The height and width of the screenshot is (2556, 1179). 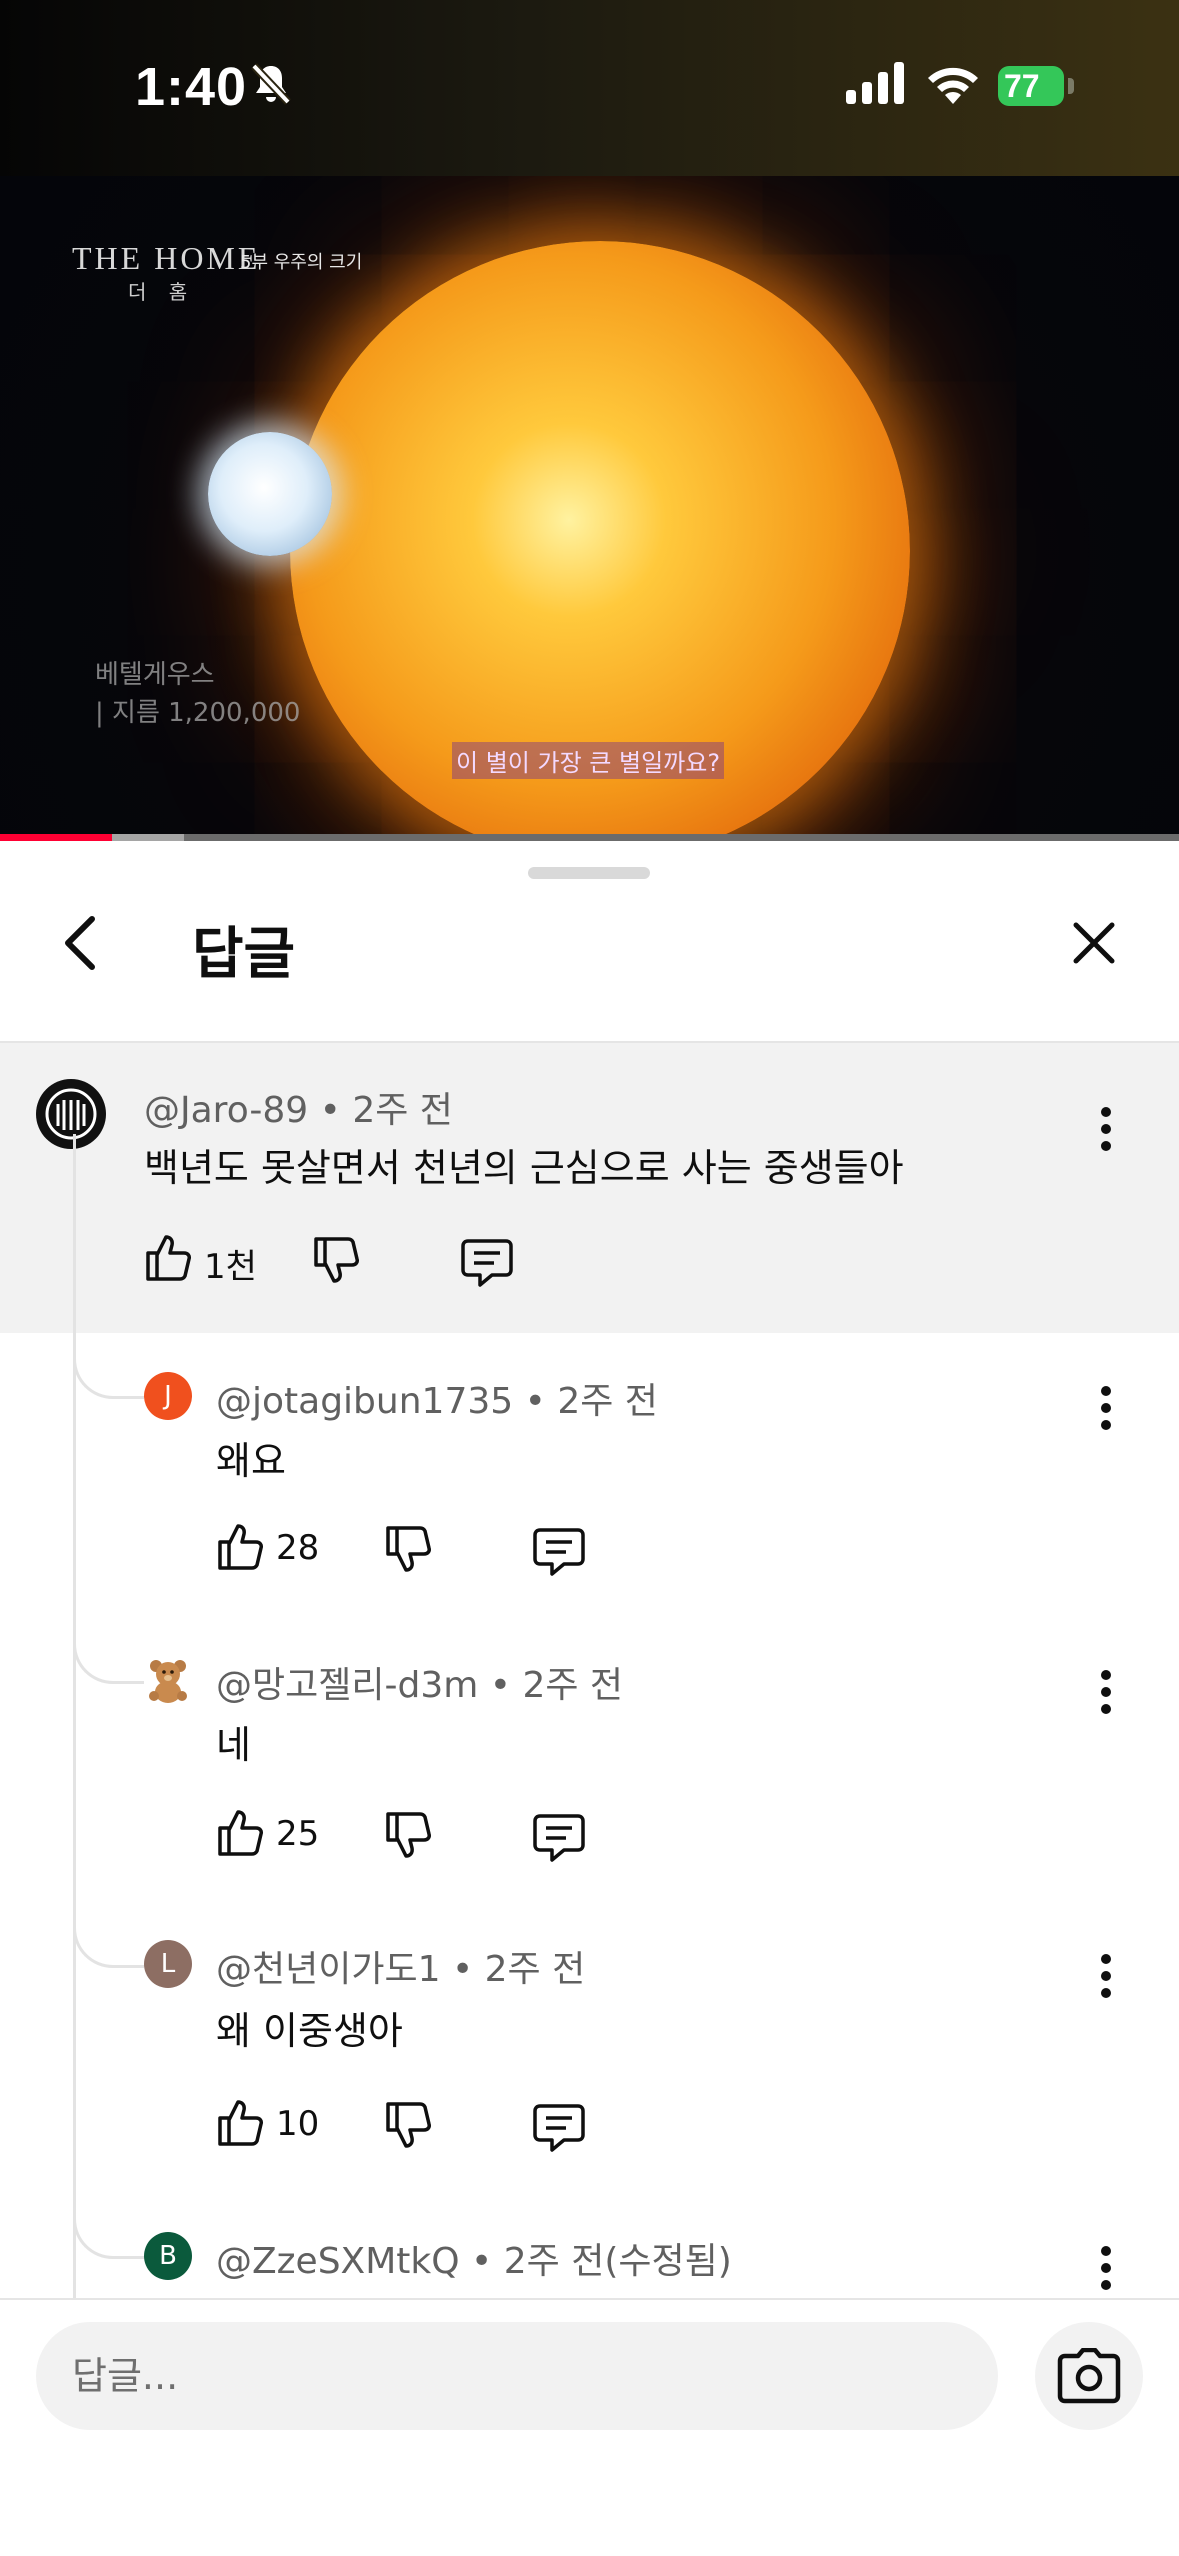 I want to click on video-overlay-korean-title: 더 홈, so click(x=162, y=292).